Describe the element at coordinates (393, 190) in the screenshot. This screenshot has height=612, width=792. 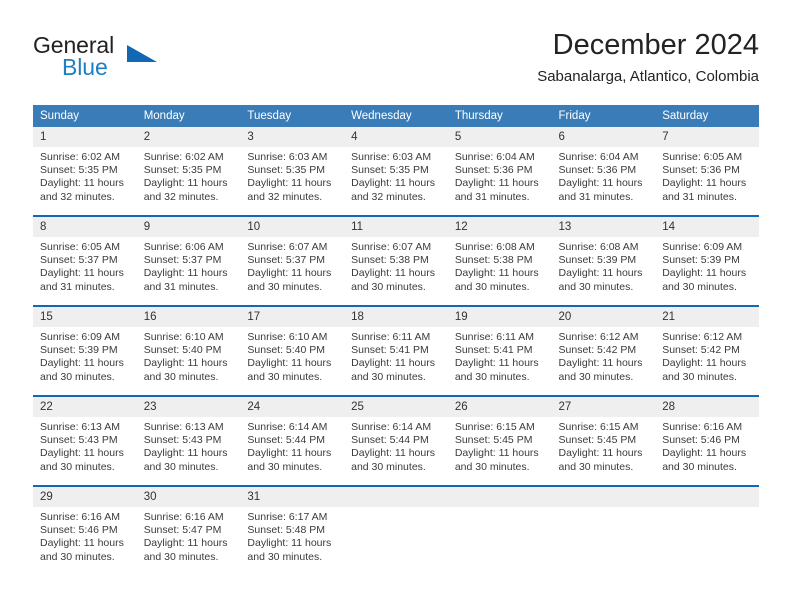
I see `daylight-text: Daylight: 11 hours and 32 minutes.` at that location.